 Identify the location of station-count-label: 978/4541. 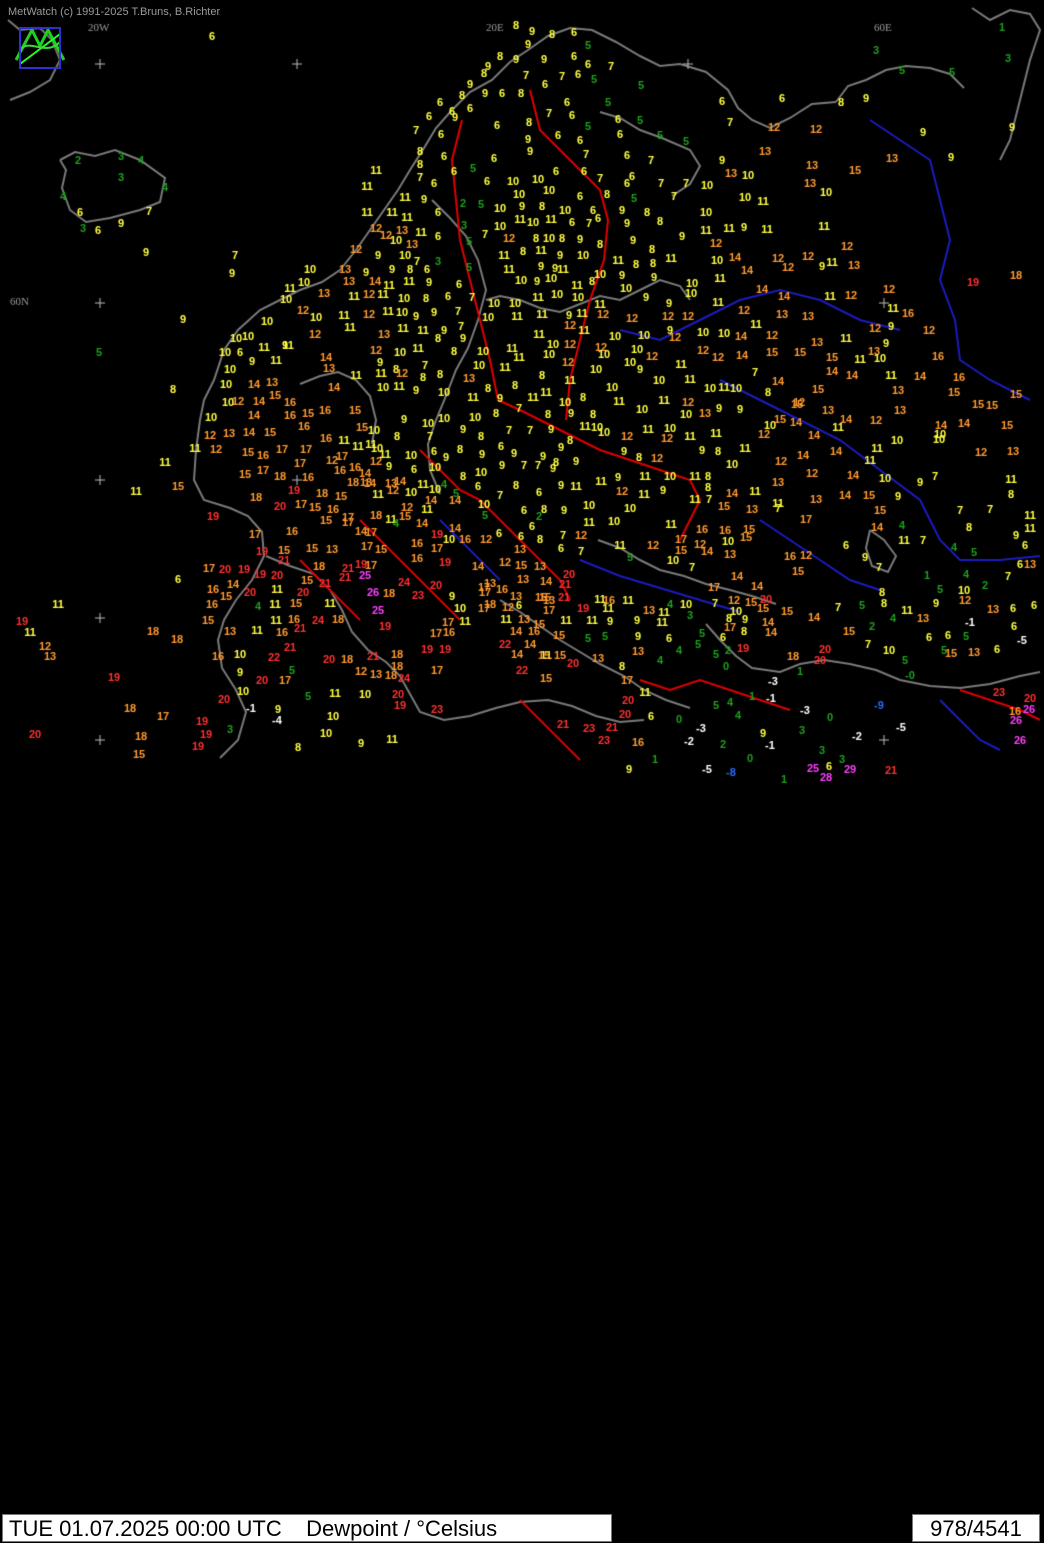
(976, 1528).